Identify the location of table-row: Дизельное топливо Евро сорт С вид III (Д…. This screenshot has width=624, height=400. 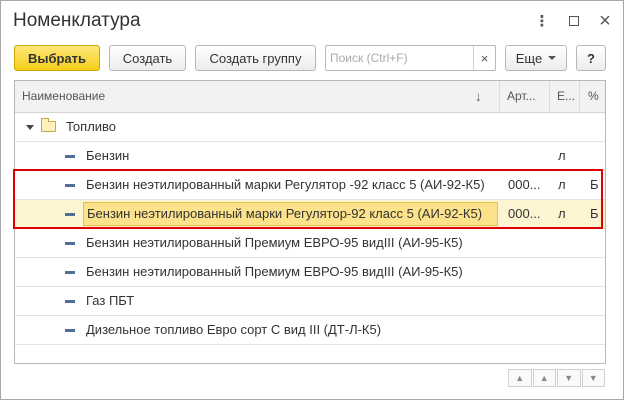
(310, 330).